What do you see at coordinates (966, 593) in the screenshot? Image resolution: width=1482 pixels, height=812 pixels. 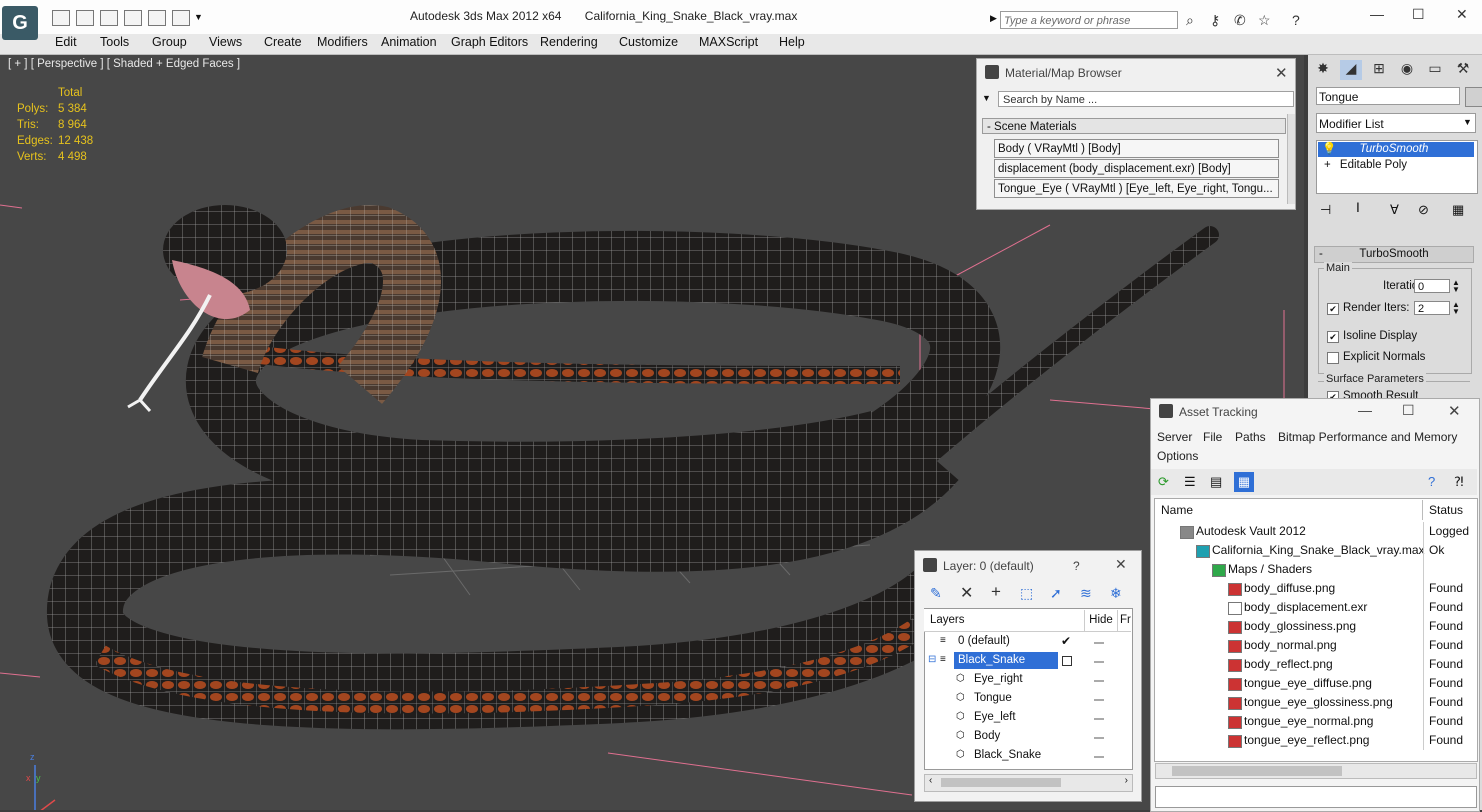 I see `delete-layer-icon: ✕` at bounding box center [966, 593].